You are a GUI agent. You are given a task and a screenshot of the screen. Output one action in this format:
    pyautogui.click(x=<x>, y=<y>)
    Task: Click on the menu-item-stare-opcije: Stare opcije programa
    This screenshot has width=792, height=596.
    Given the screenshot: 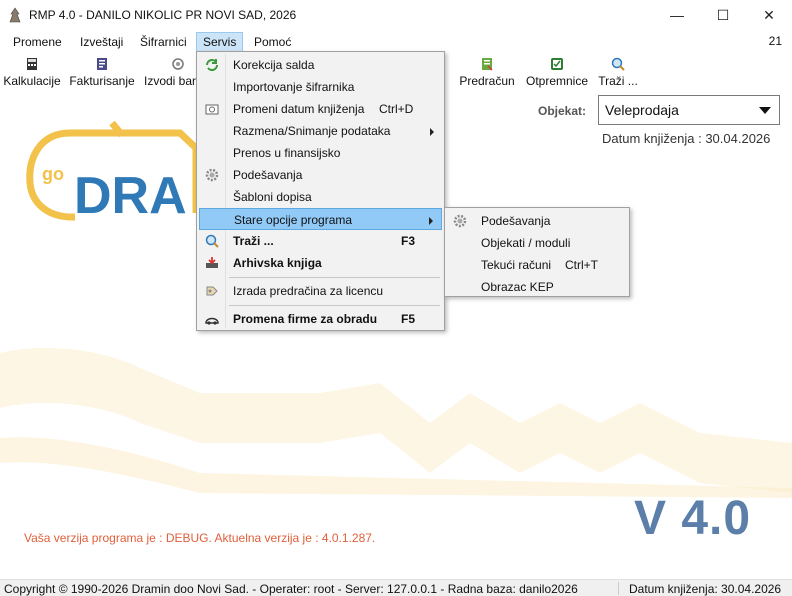 What is the action you would take?
    pyautogui.click(x=320, y=219)
    